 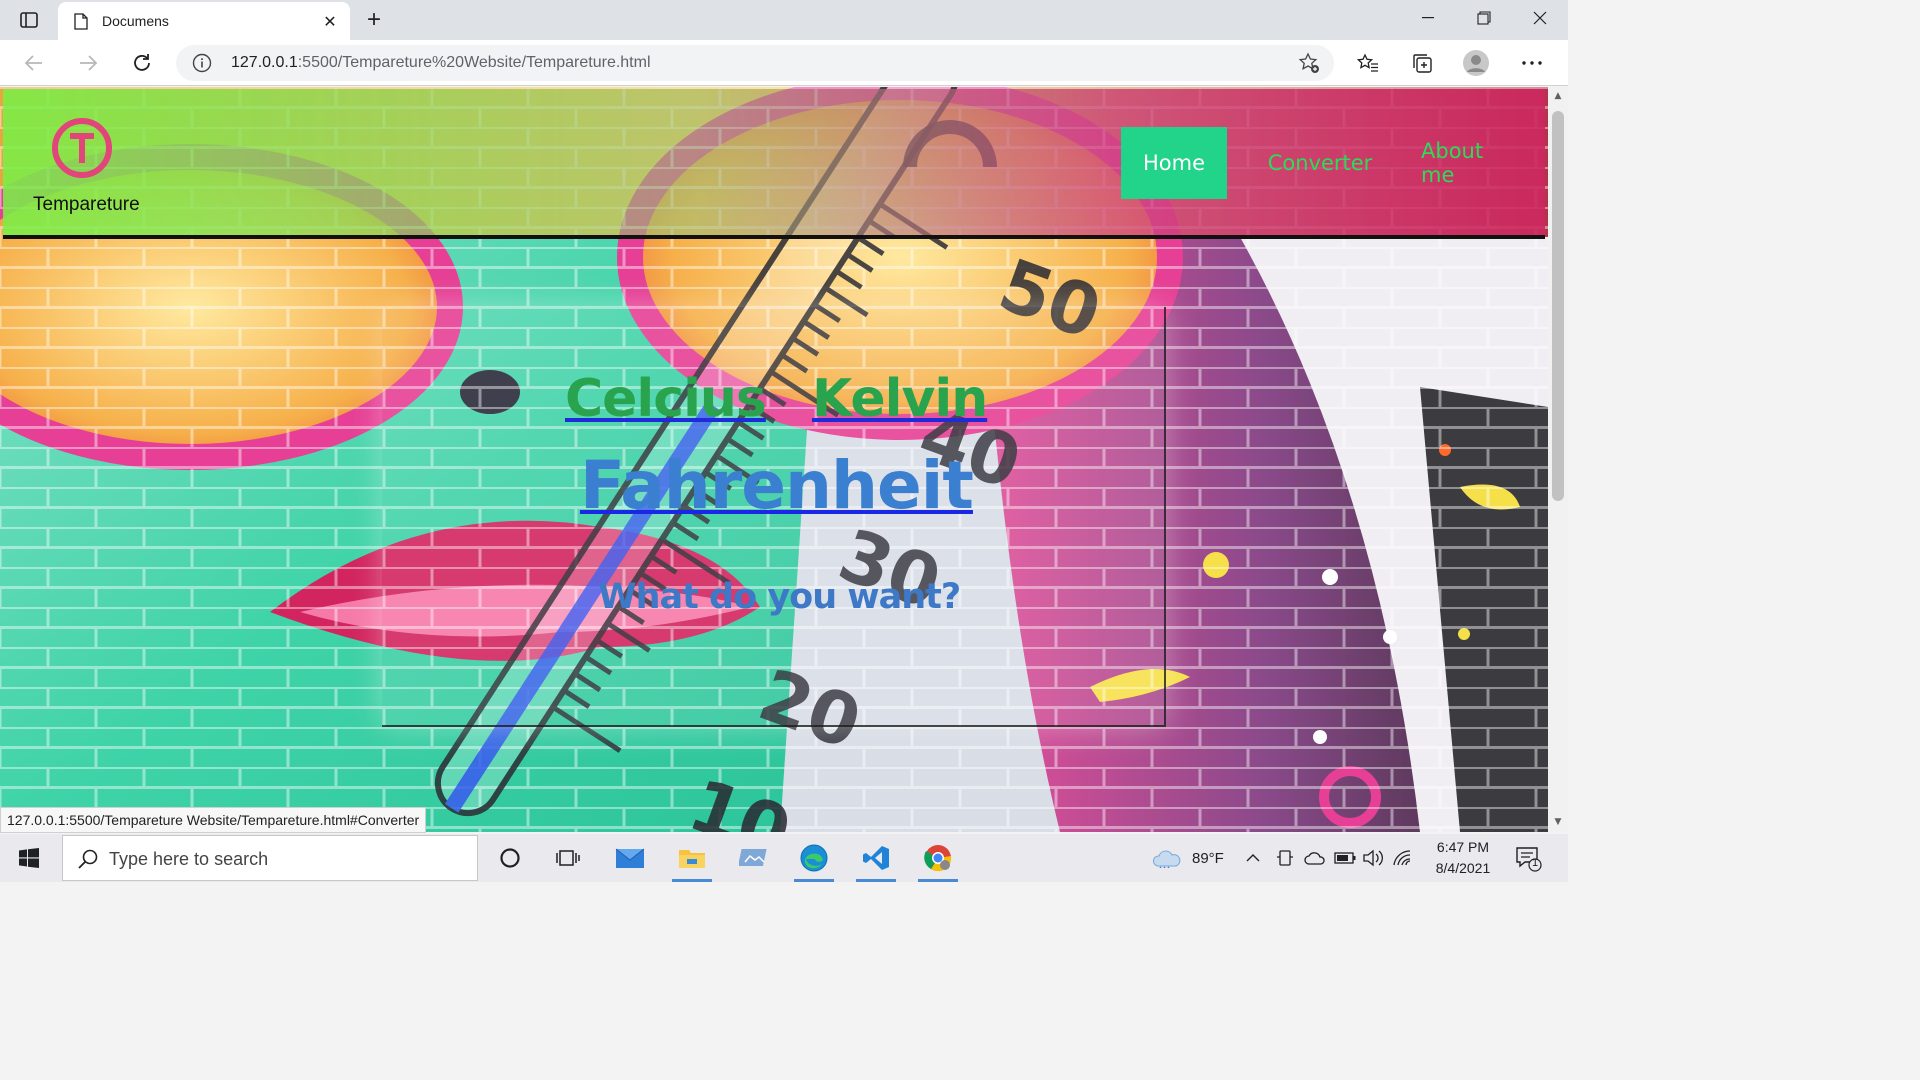 I want to click on fahrenheit-link: Fahrenheit, so click(x=777, y=485).